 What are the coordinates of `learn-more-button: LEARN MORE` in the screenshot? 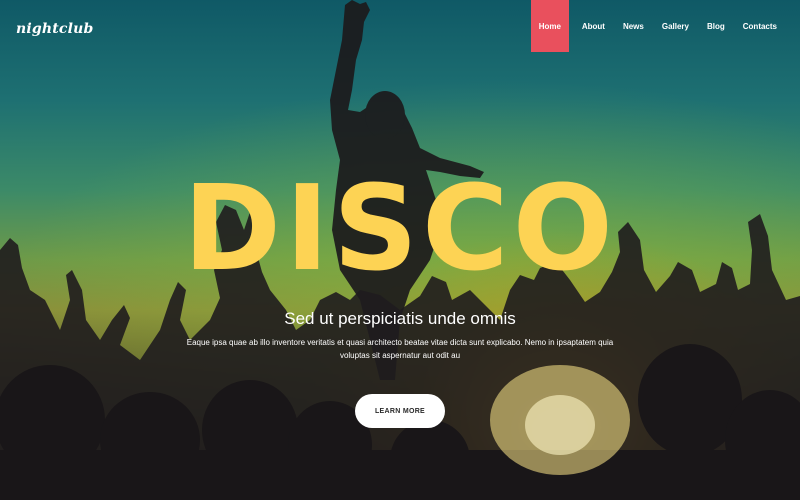 It's located at (400, 411).